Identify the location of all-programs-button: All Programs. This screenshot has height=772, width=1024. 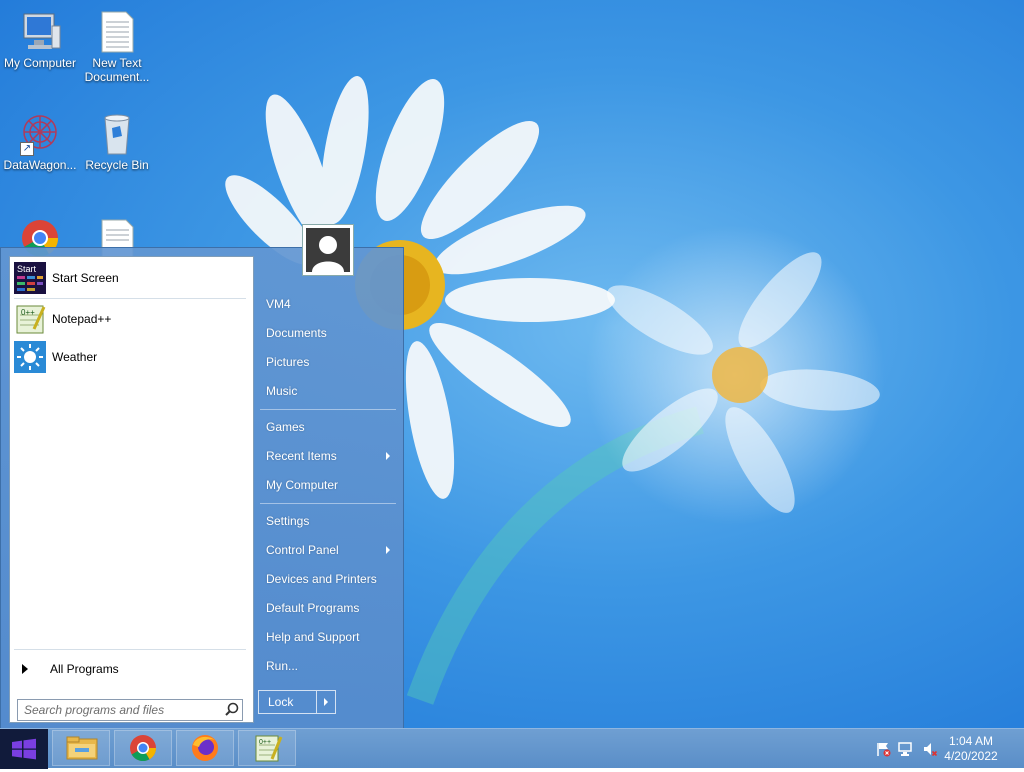
(131, 669).